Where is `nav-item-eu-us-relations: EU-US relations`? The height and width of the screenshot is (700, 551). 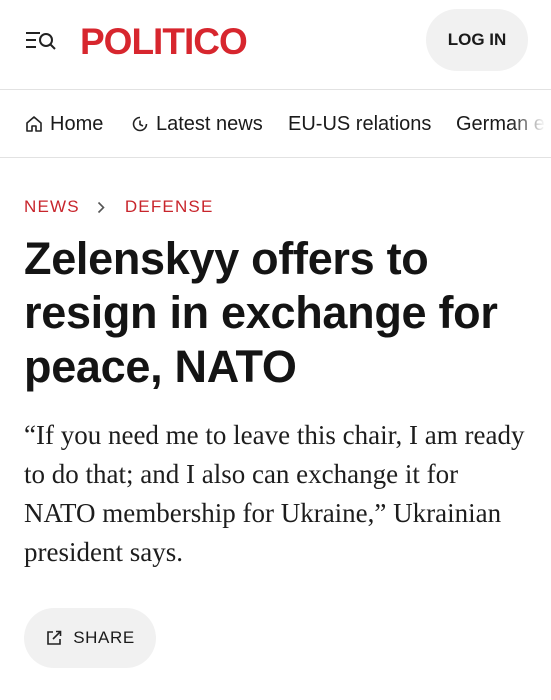 nav-item-eu-us-relations: EU-US relations is located at coordinates (360, 123).